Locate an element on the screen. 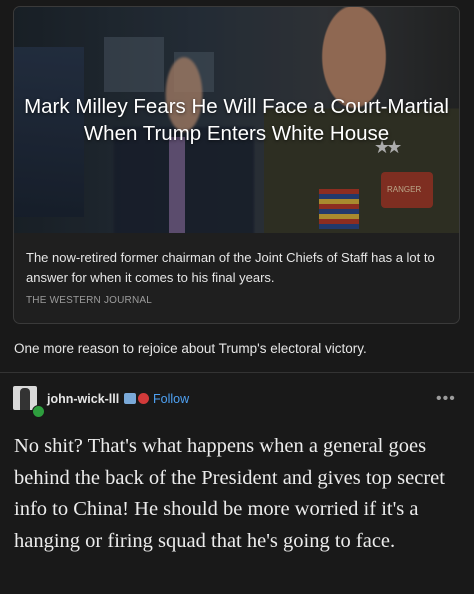  article-source: THE WESTERN JOURNAL is located at coordinates (89, 300).